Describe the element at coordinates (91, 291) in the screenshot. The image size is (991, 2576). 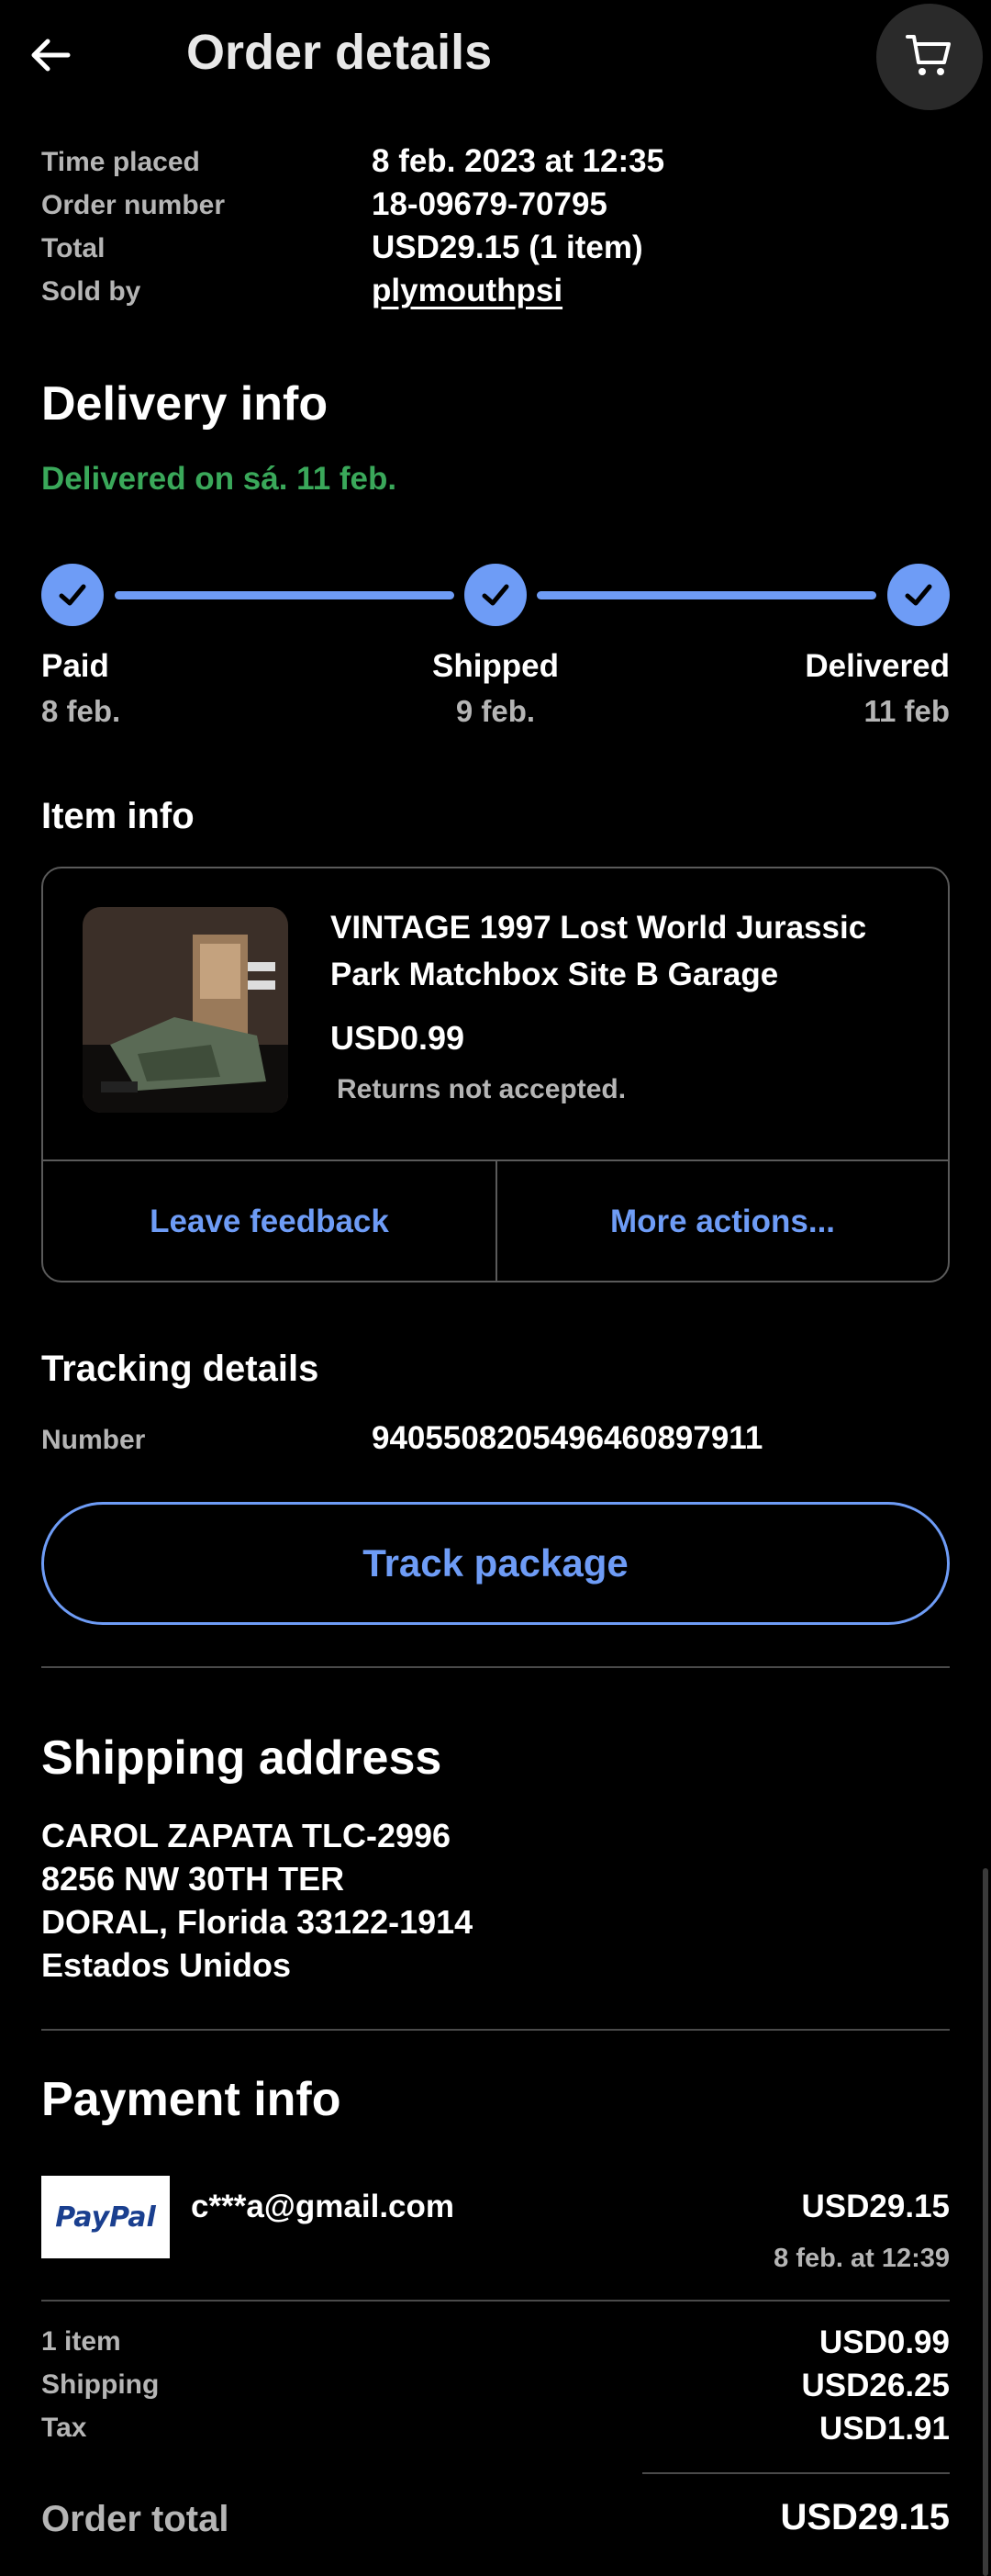
I see `sold-by-label: Sold by` at that location.